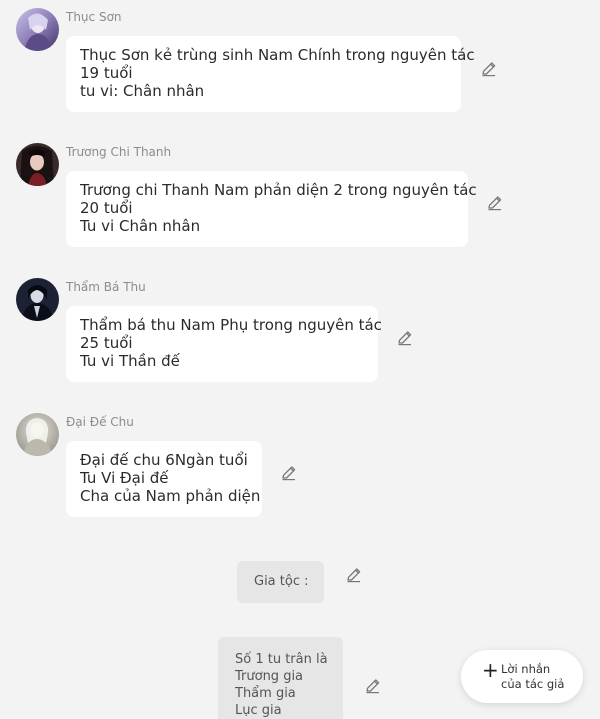  What do you see at coordinates (526, 669) in the screenshot?
I see `author-note-label-line1: Lời nhắn` at bounding box center [526, 669].